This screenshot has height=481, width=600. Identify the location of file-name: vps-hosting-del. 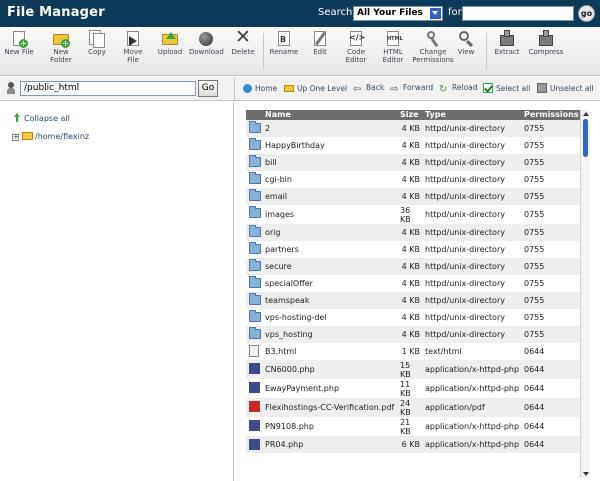
(296, 317).